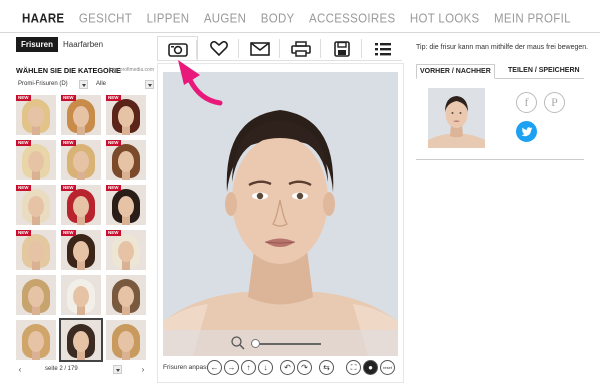 Image resolution: width=600 pixels, height=388 pixels. What do you see at coordinates (455, 71) in the screenshot?
I see `tab-vorher-nachher: VORHER / NACHHER` at bounding box center [455, 71].